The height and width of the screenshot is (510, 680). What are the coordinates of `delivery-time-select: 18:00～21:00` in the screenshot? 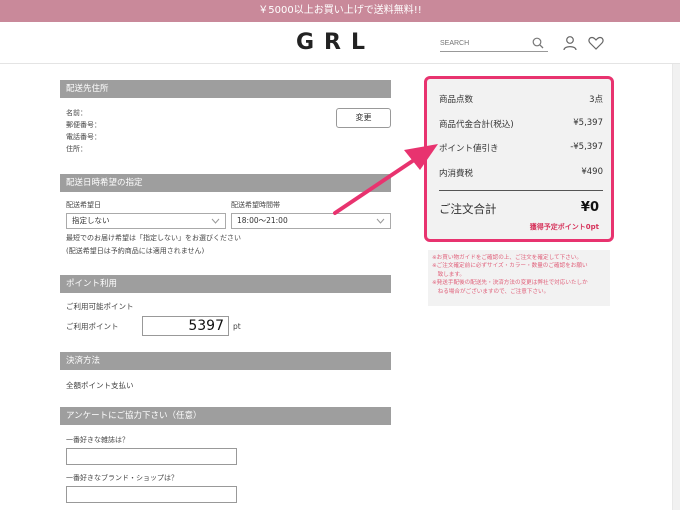 It's located at (311, 221).